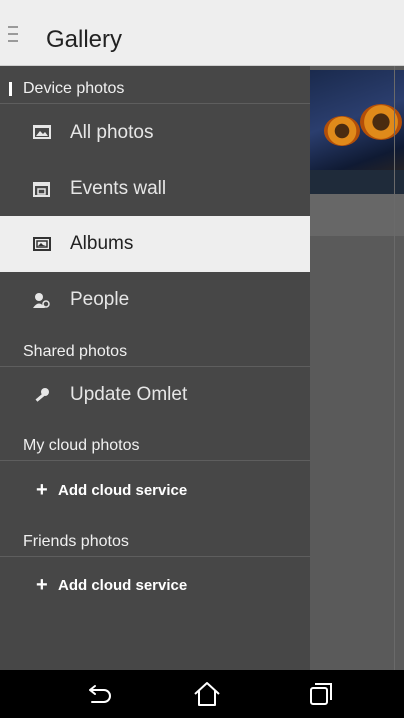 This screenshot has width=404, height=718. I want to click on nav-item-albums: Albums, so click(155, 244).